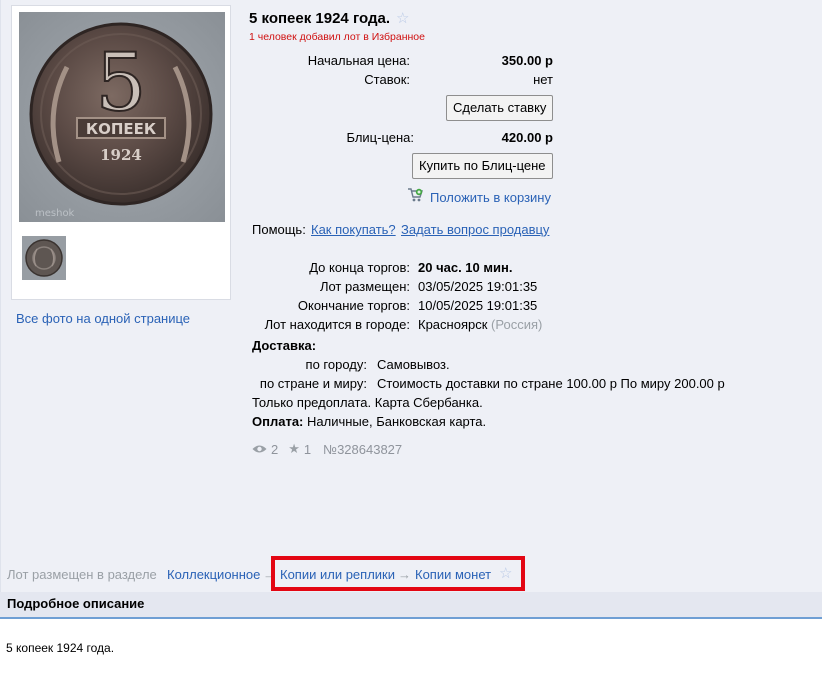 This screenshot has width=822, height=675. What do you see at coordinates (411, 605) in the screenshot?
I see `description-header: Подробное описание` at bounding box center [411, 605].